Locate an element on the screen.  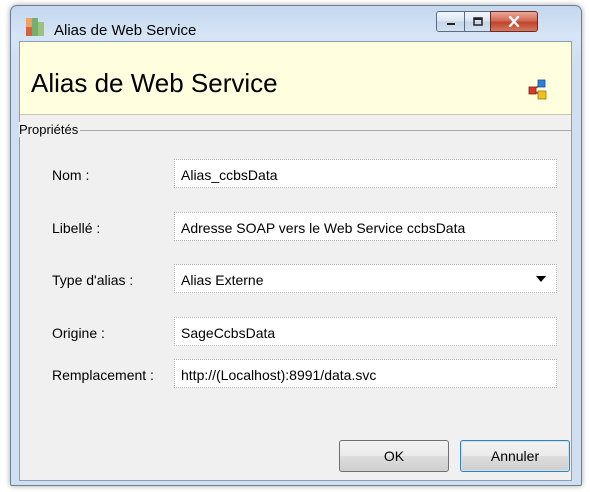
close-icon is located at coordinates (514, 21).